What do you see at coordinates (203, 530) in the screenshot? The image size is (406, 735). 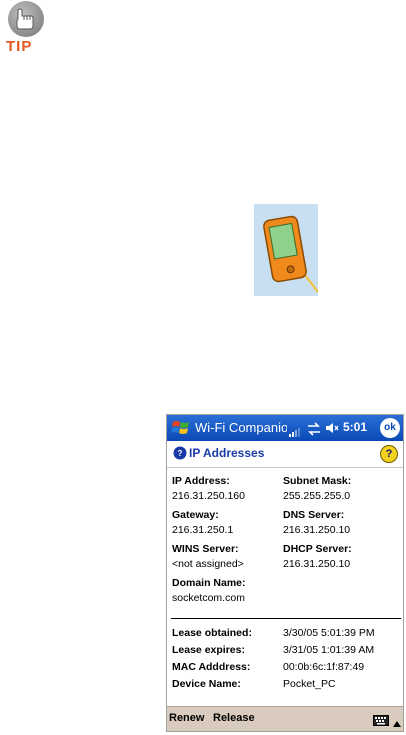 I see `gateway-value: 216.31.250.1` at bounding box center [203, 530].